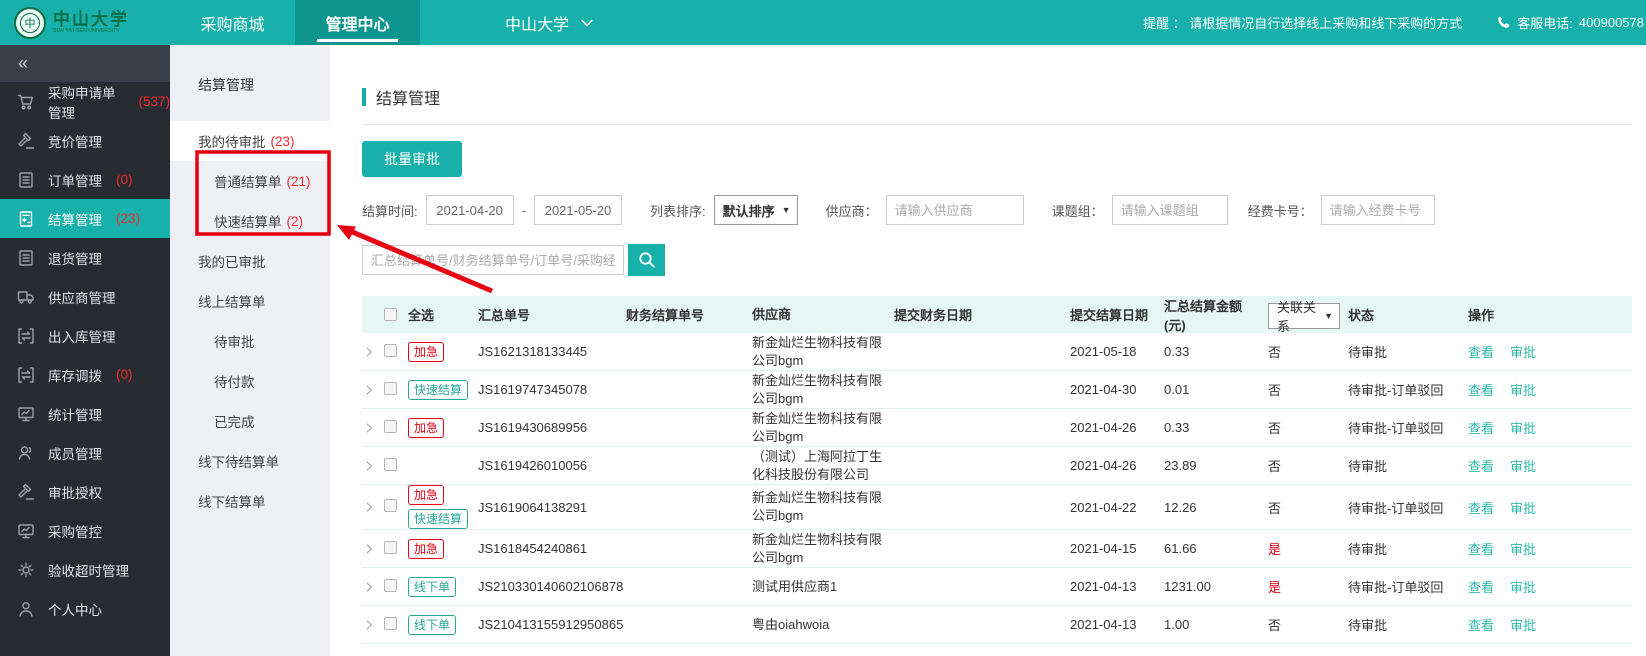  Describe the element at coordinates (85, 413) in the screenshot. I see `sidebar-item: 统计管理` at that location.